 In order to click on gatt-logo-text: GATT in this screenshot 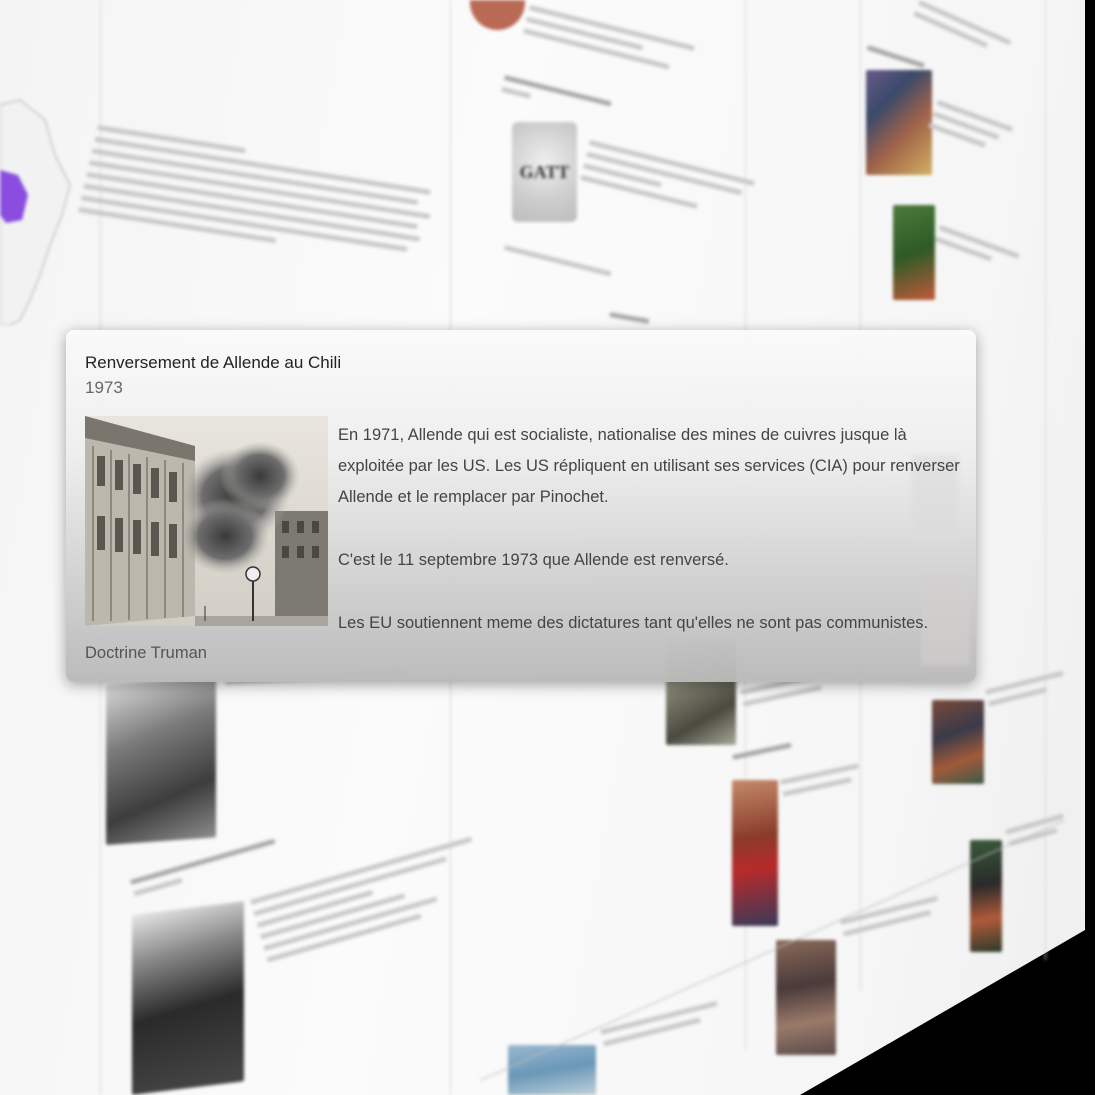, I will do `click(544, 171)`.